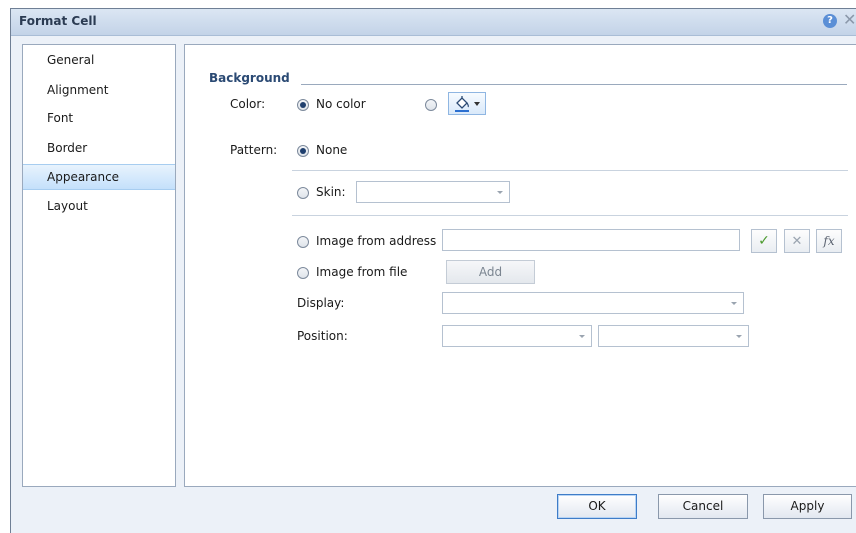 This screenshot has height=533, width=856. Describe the element at coordinates (574, 84) in the screenshot. I see `heading-divider` at that location.